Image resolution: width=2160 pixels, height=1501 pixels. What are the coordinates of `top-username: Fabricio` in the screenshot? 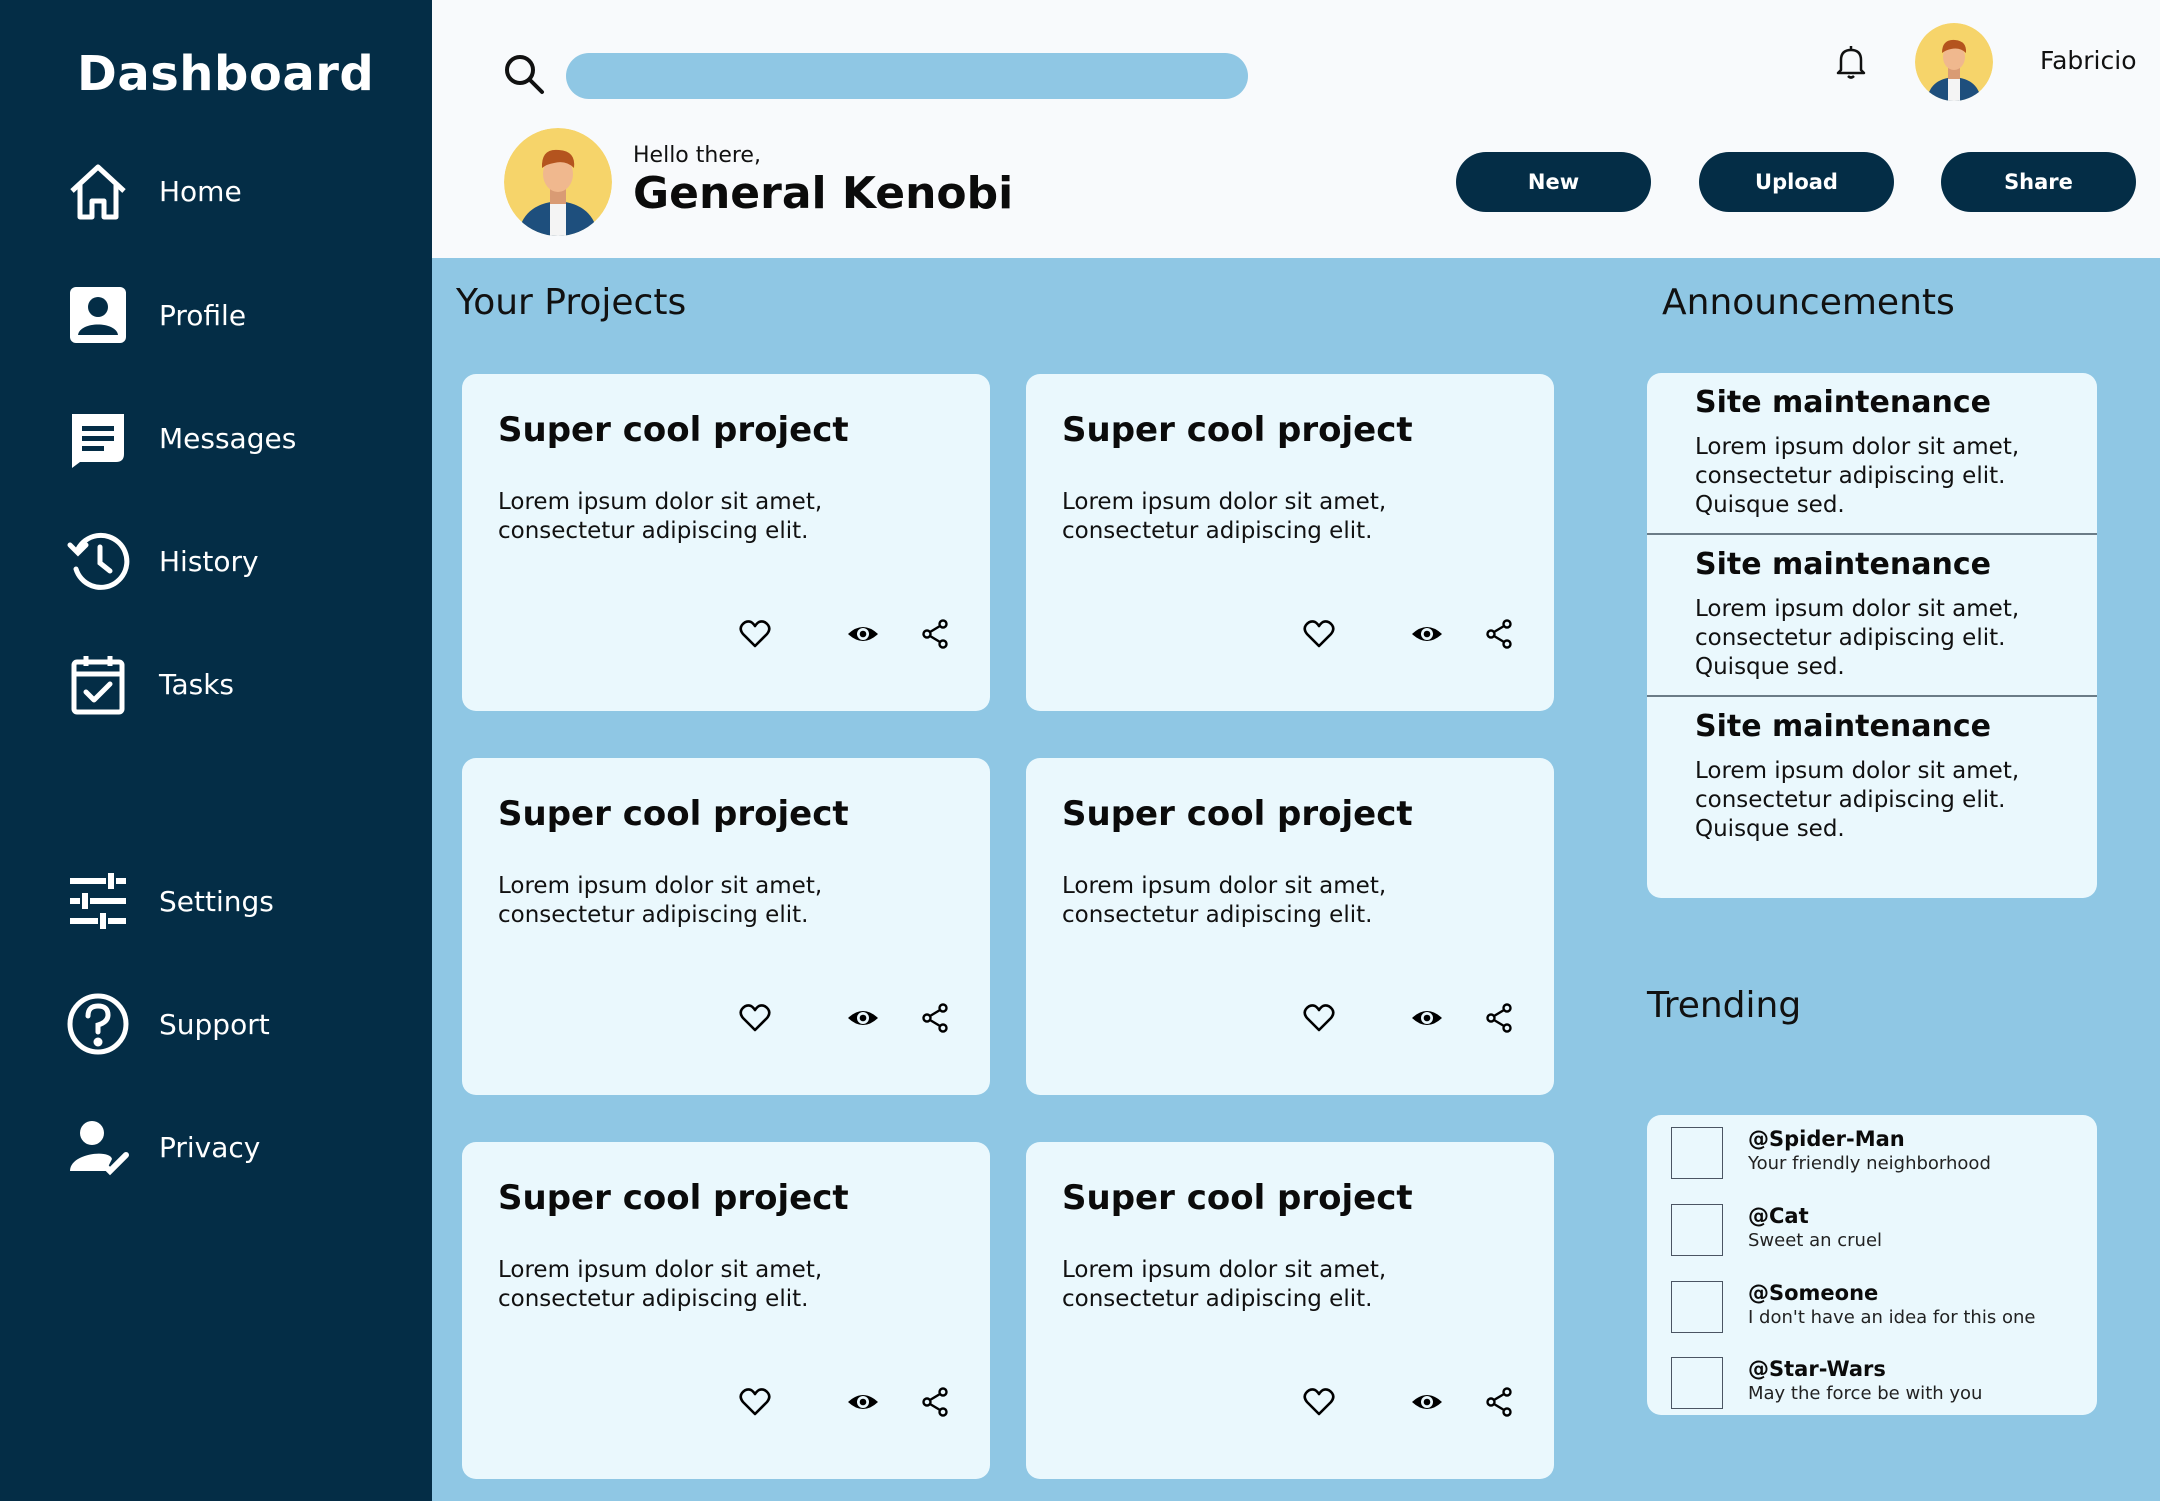 It's located at (2088, 60).